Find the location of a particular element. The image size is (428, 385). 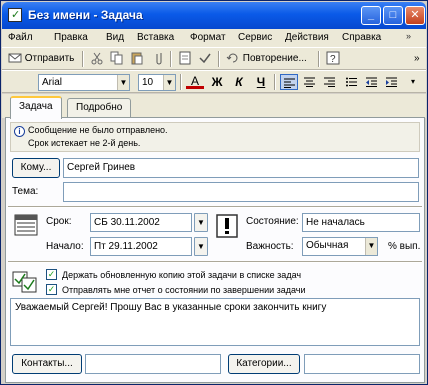

help-icon: ? is located at coordinates (333, 58).